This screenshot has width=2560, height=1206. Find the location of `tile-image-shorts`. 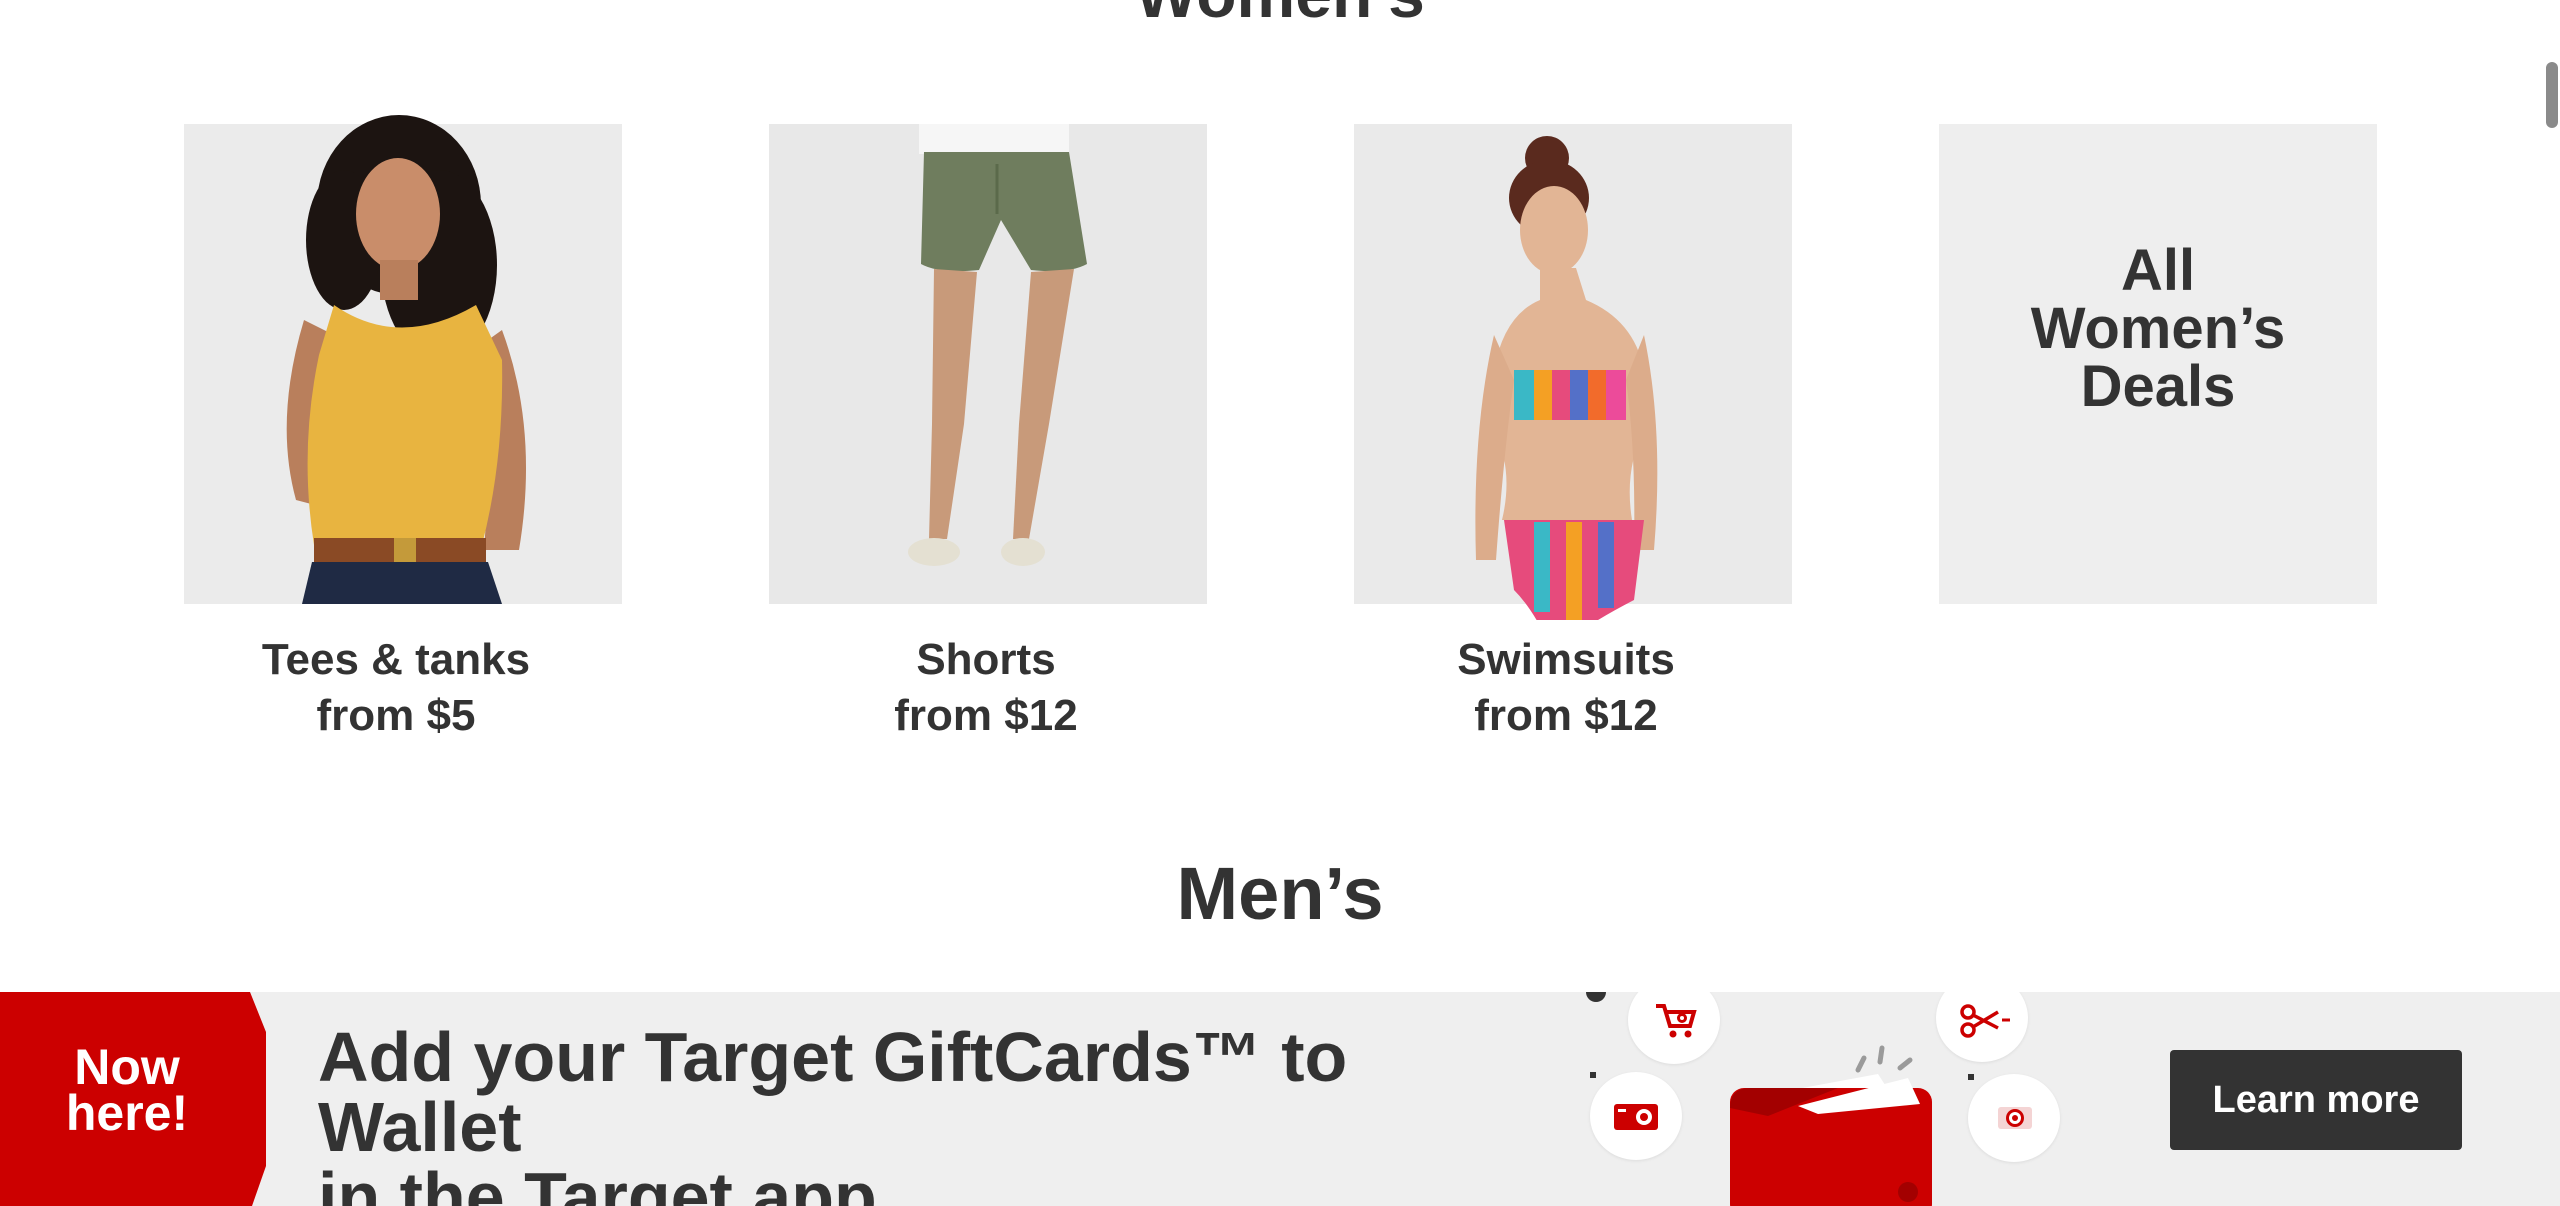

tile-image-shorts is located at coordinates (988, 364).